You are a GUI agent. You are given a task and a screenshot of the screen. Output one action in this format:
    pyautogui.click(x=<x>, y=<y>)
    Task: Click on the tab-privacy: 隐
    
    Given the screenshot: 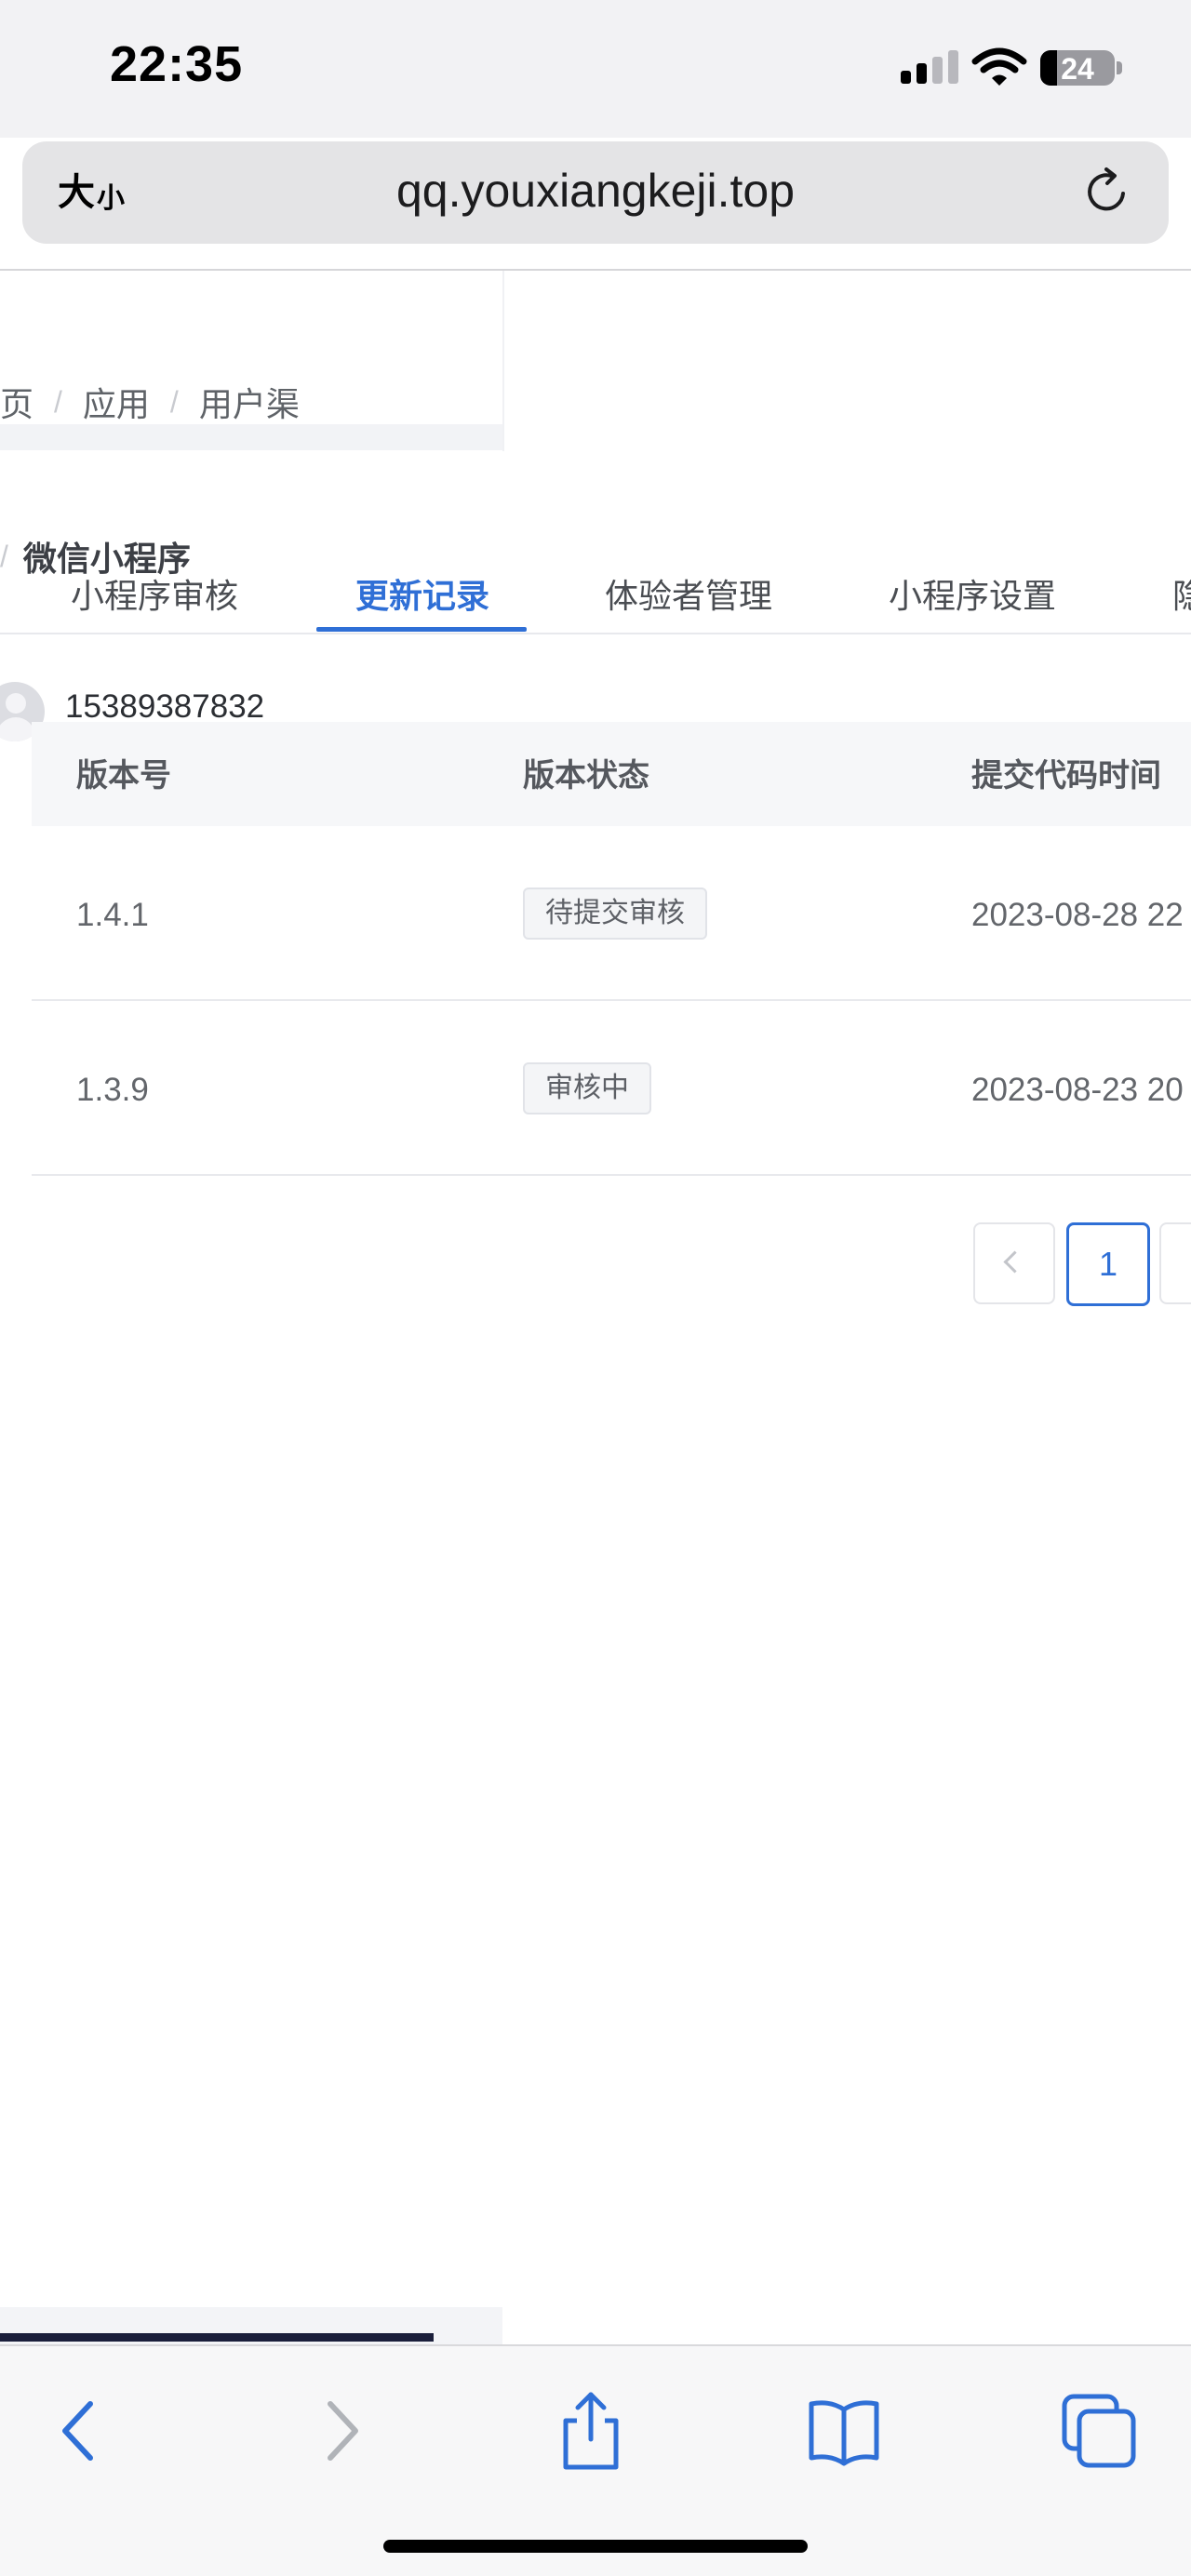 What is the action you would take?
    pyautogui.click(x=1181, y=593)
    